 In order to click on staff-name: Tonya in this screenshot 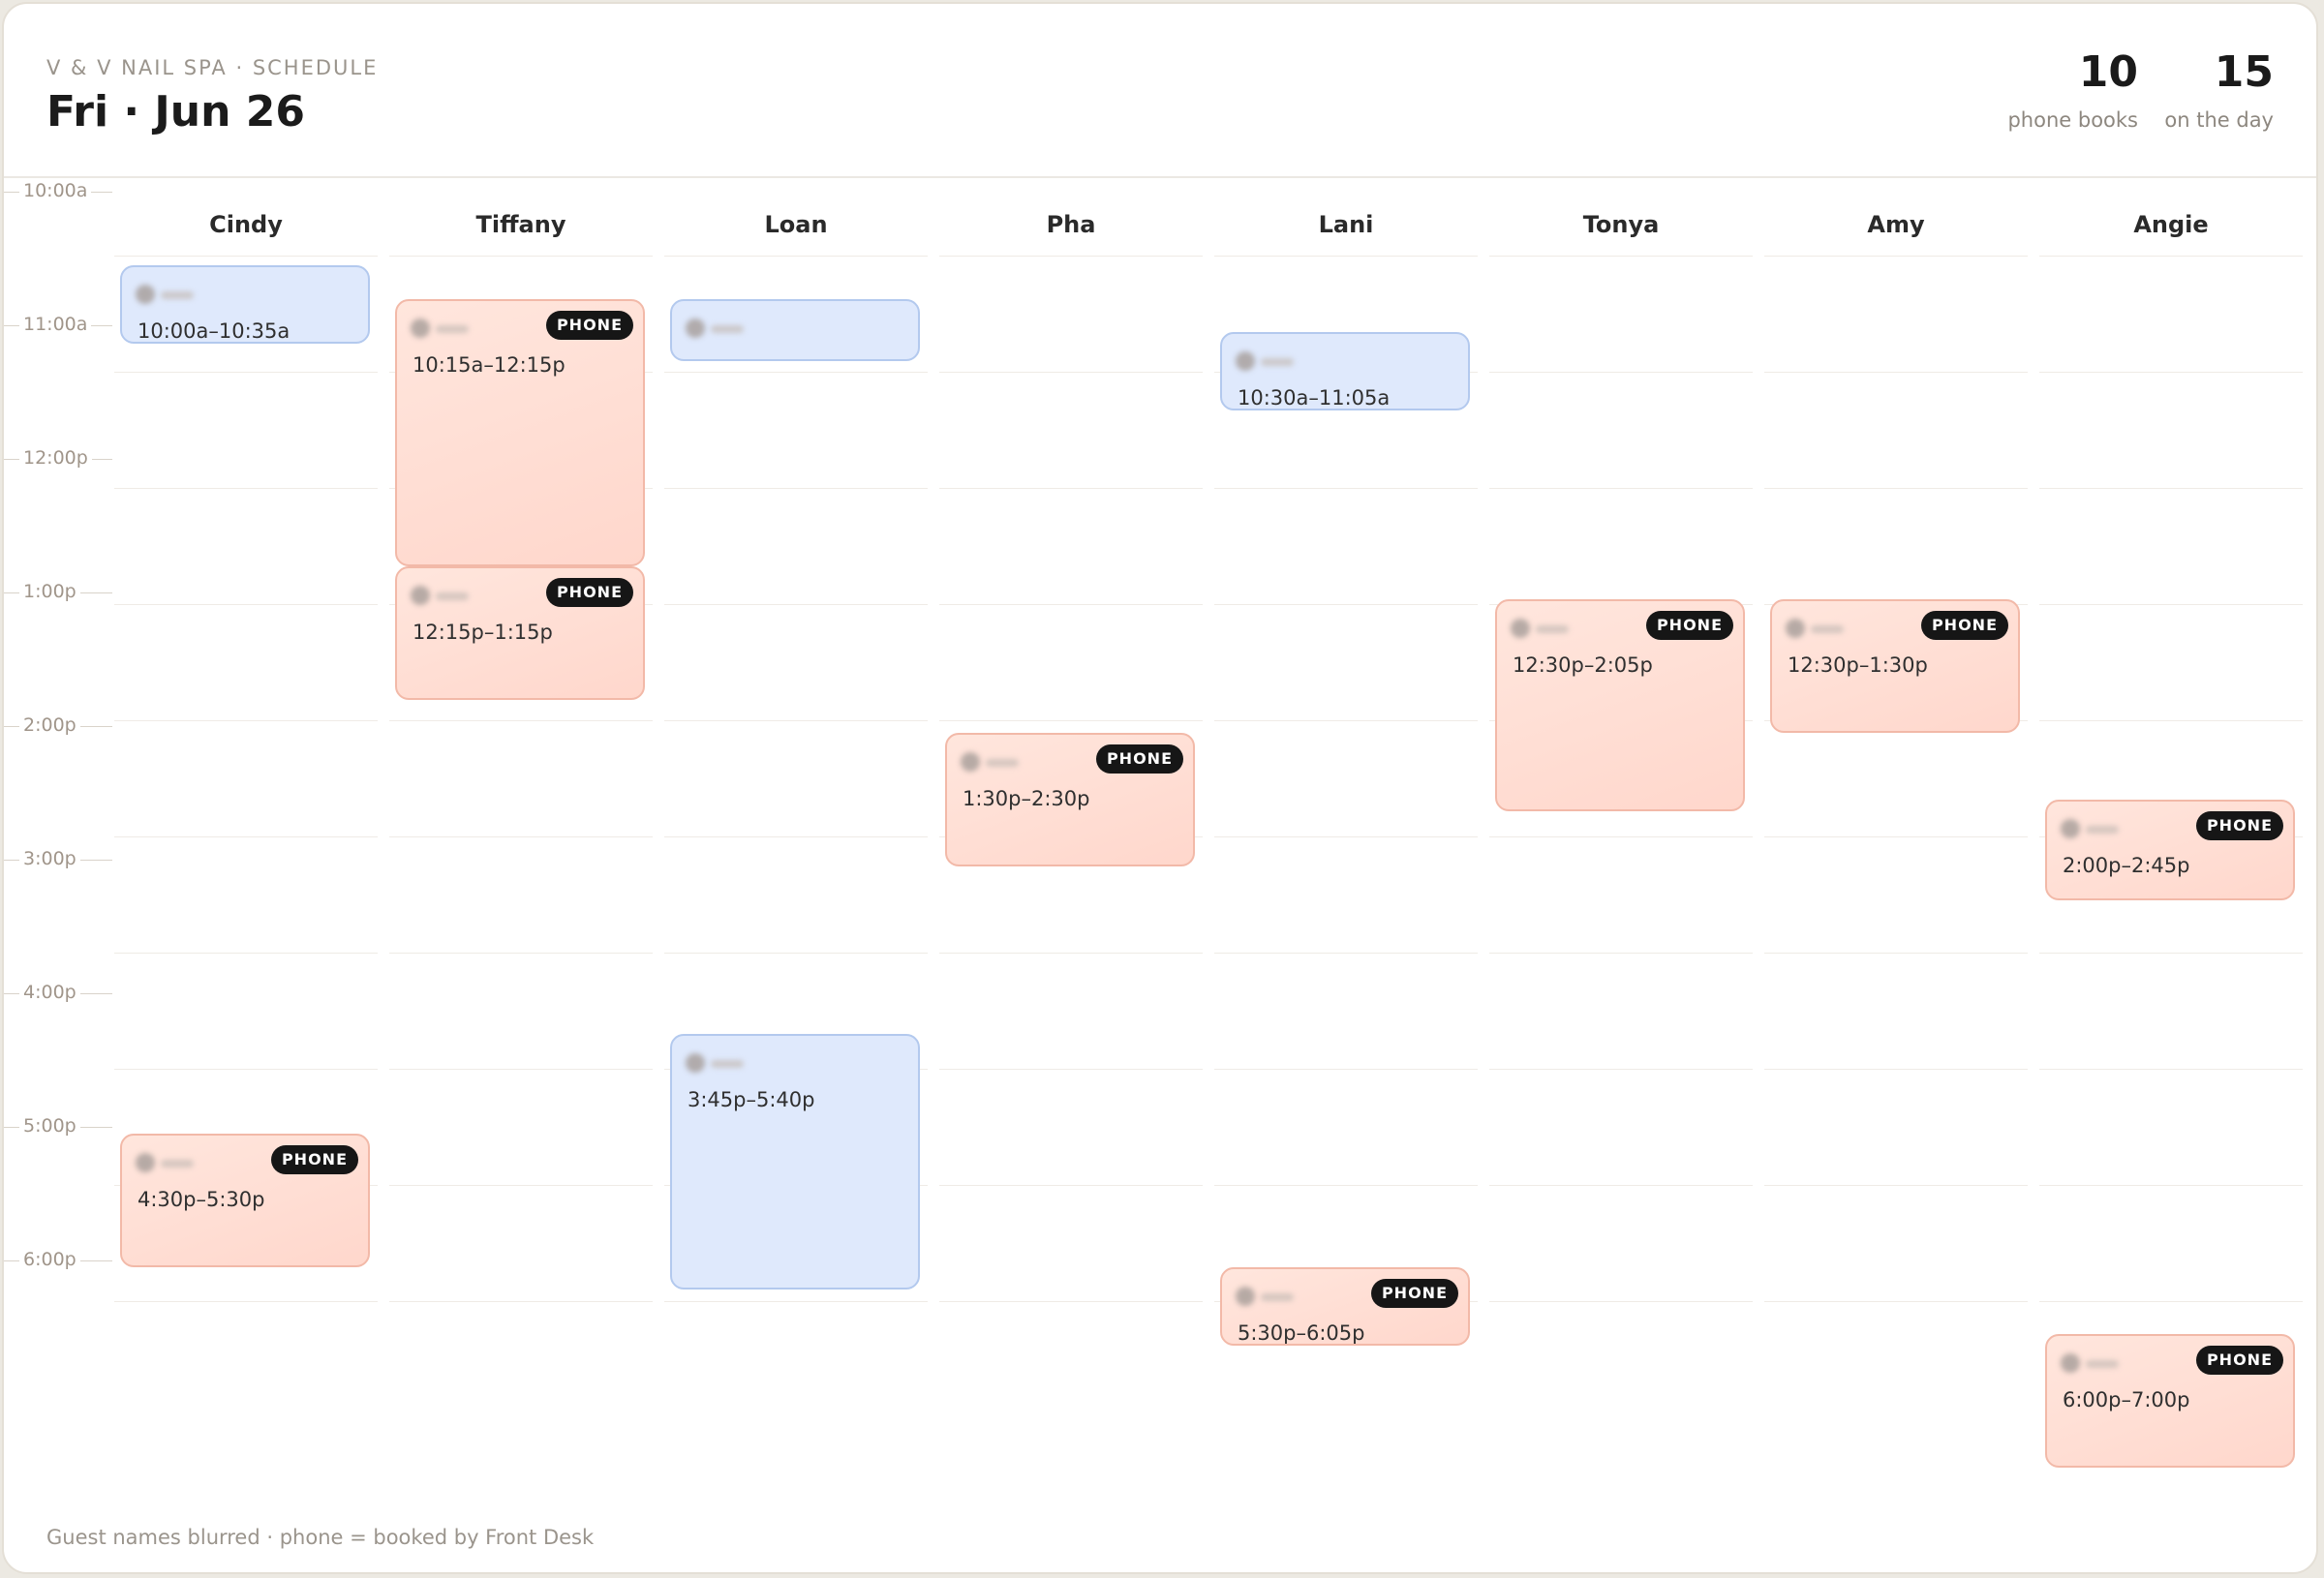, I will do `click(1621, 224)`.